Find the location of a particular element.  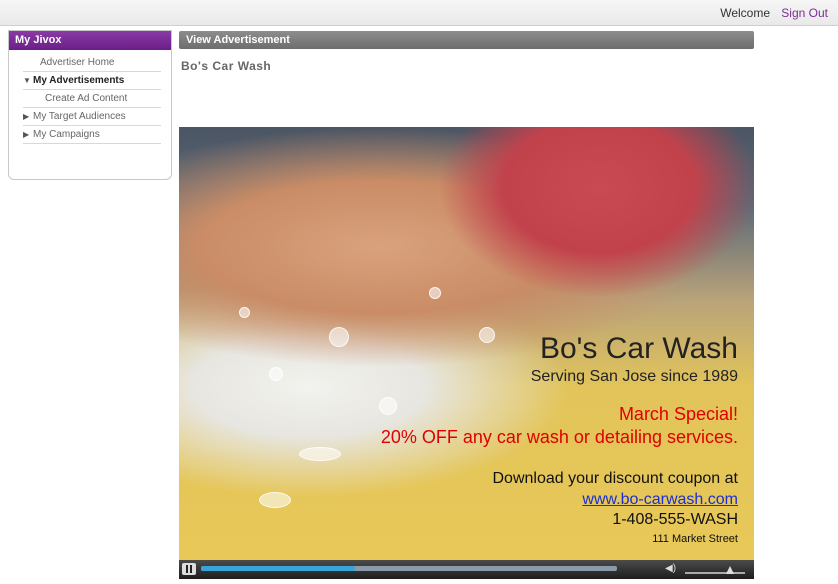

ad-url-link: www.bo-carwash.com is located at coordinates (559, 500).